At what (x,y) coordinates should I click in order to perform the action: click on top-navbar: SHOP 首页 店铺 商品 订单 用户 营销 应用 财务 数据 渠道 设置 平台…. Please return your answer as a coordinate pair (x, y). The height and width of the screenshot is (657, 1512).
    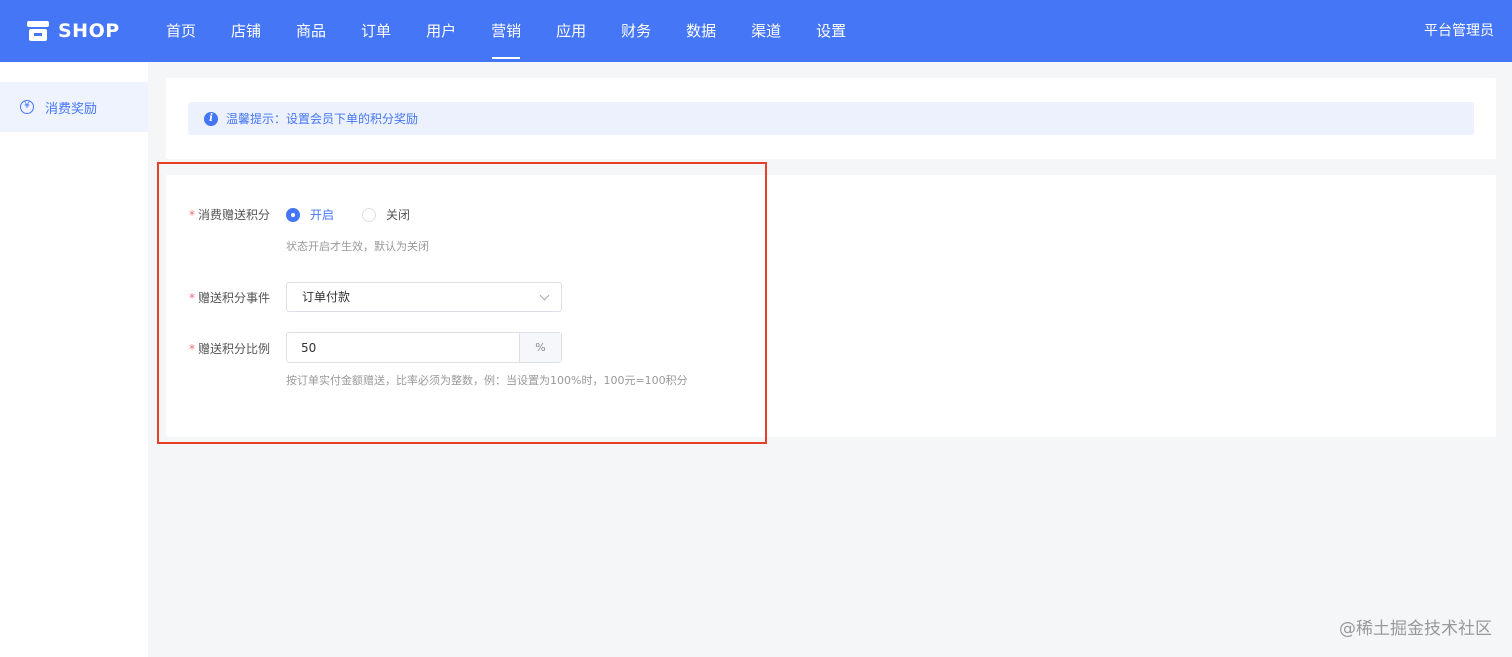
    Looking at the image, I should click on (756, 31).